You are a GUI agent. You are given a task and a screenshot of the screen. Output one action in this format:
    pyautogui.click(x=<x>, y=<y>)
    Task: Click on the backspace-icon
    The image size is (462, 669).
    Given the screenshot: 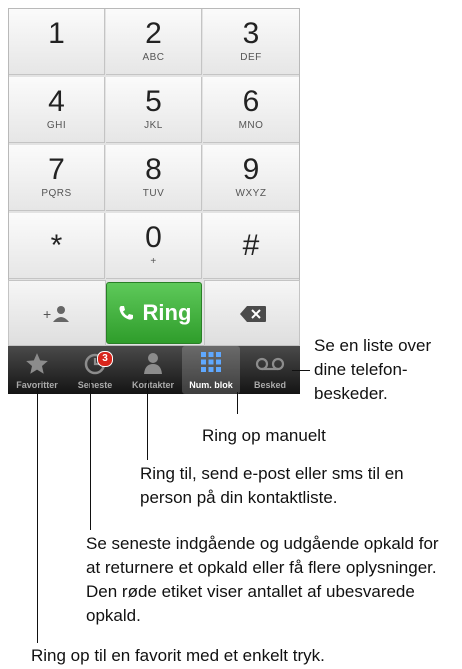 What is the action you would take?
    pyautogui.click(x=253, y=314)
    